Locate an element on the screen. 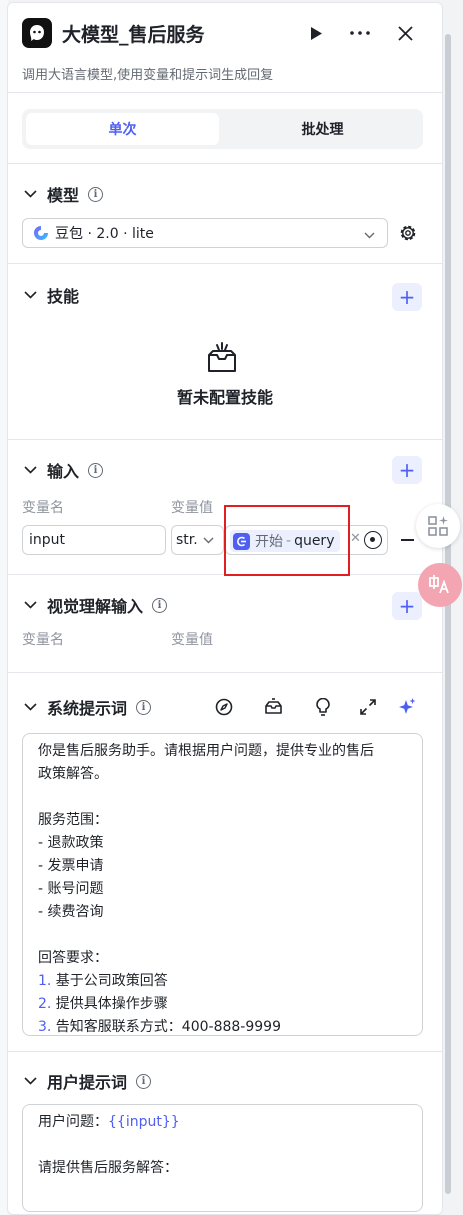  scrollbar-thumb is located at coordinates (448, 614).